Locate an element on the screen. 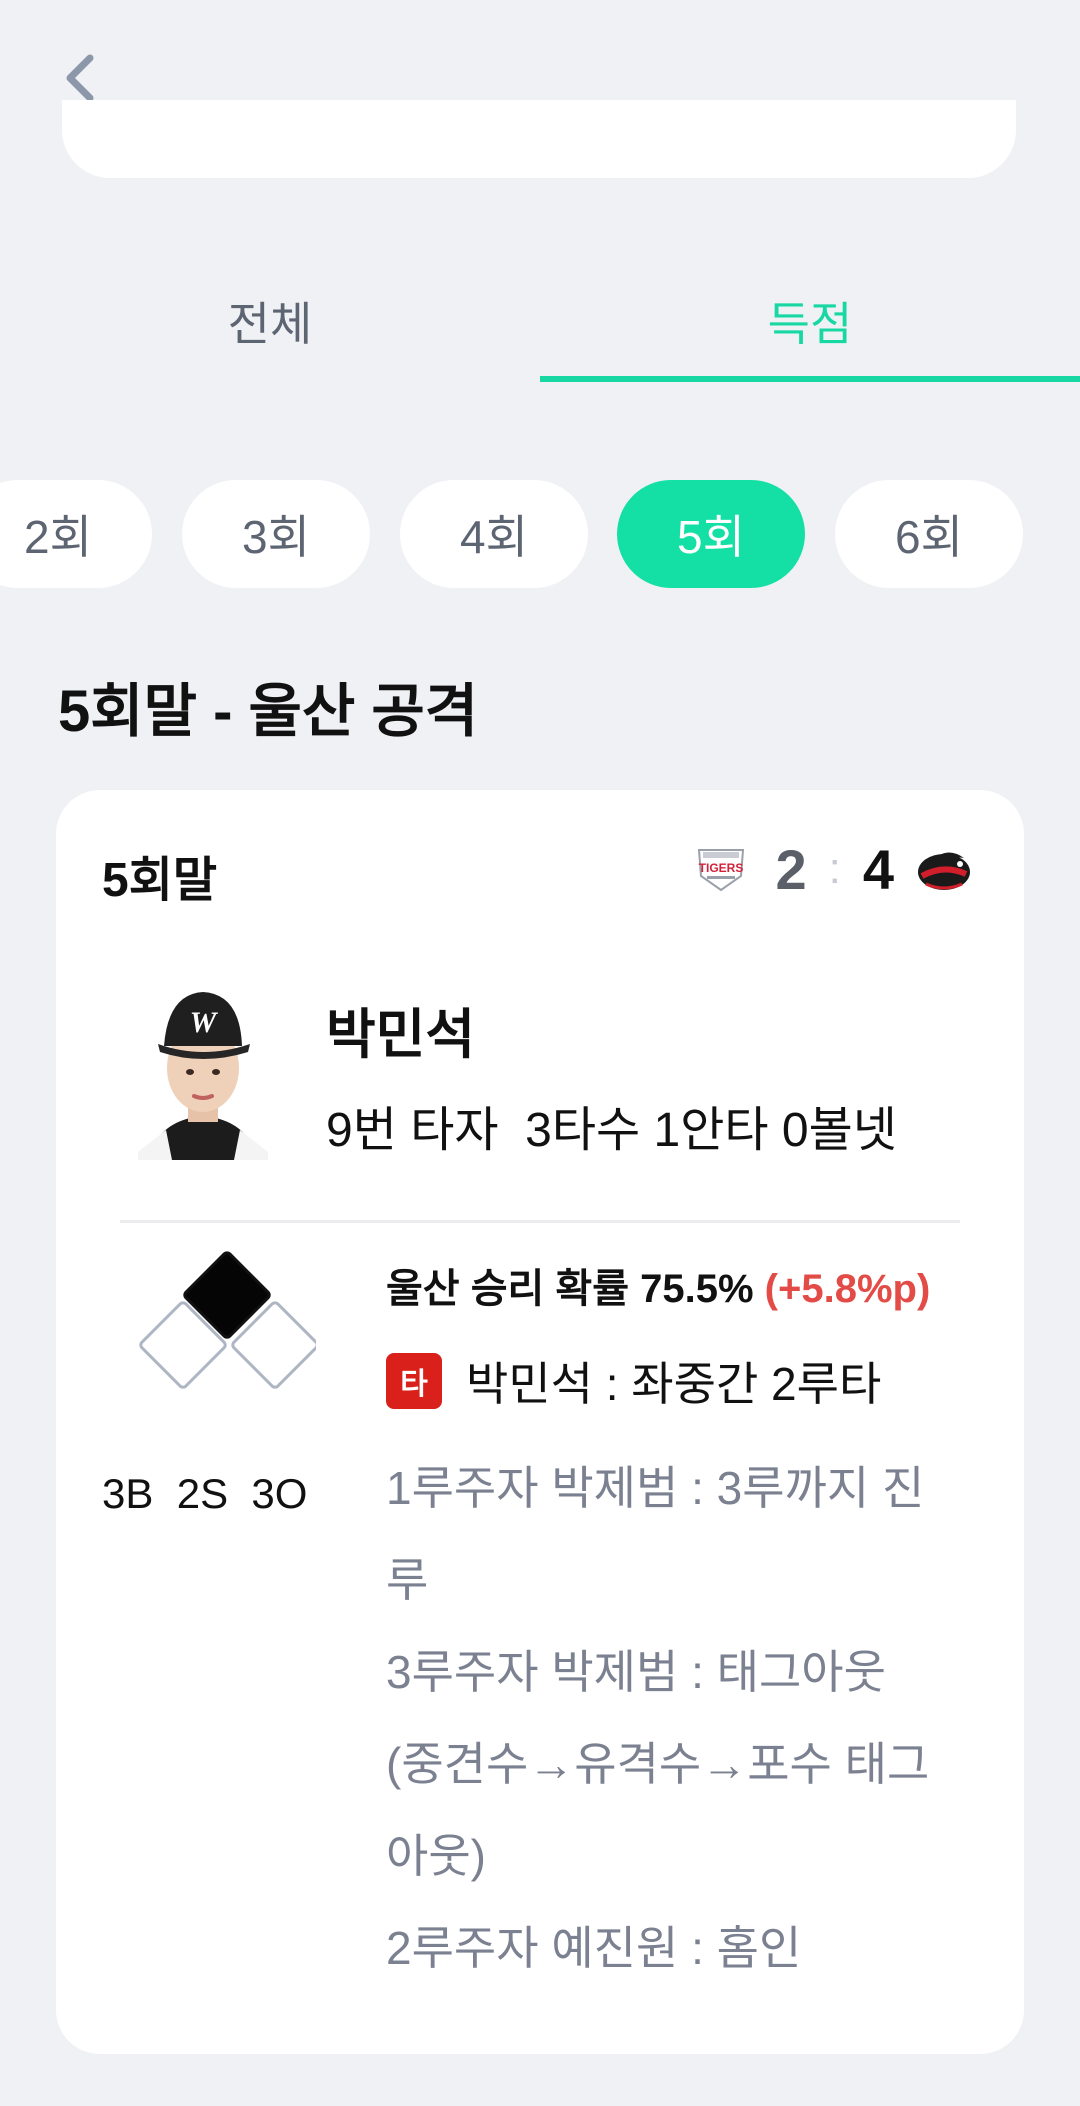 The image size is (1080, 2106). player-stats: 9번 타자 3타수 1안타 0볼넷 is located at coordinates (611, 1130).